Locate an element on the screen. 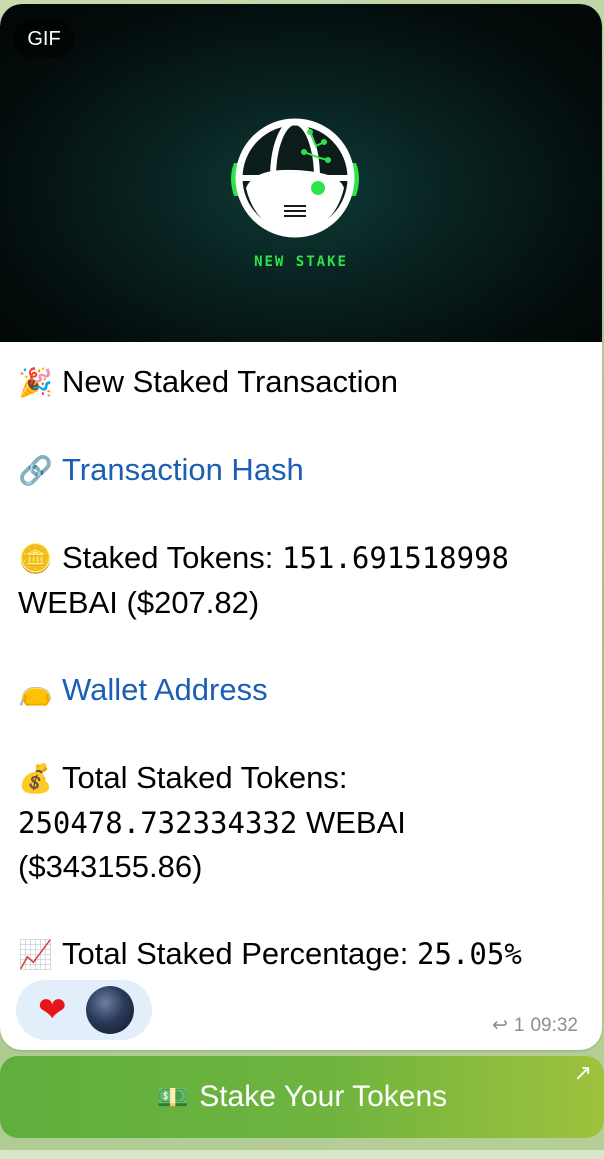 This screenshot has width=604, height=1159. wallet-address-line: 👝 Wallet Address is located at coordinates (301, 690).